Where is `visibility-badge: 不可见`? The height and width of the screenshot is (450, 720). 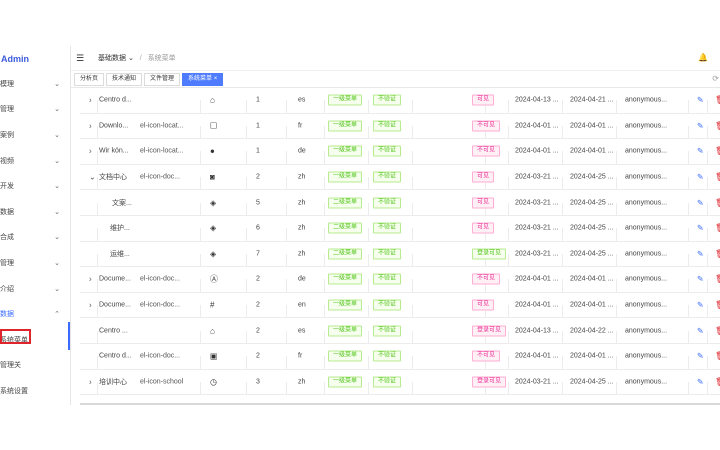
visibility-badge: 不可见 is located at coordinates (486, 279).